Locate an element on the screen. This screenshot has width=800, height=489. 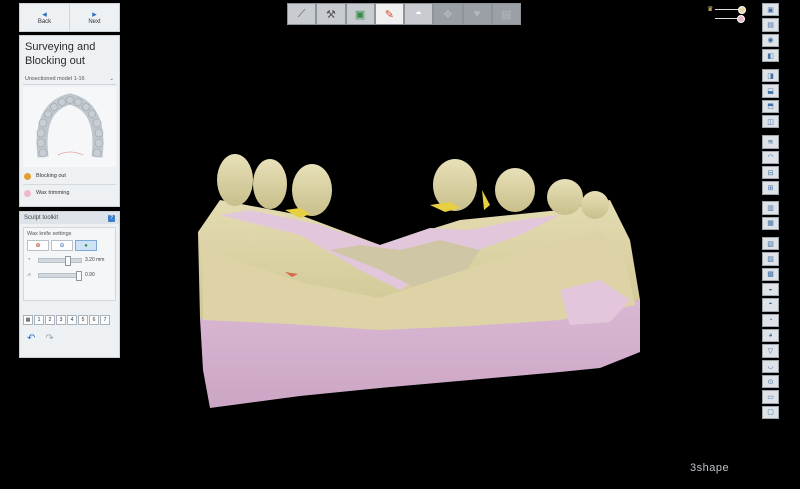
cross-section-icon: ⊟ is located at coordinates (770, 173).